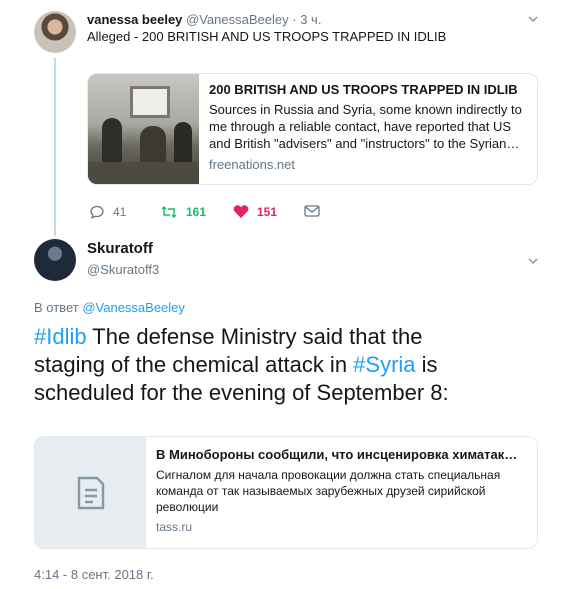 This screenshot has width=573, height=589. Describe the element at coordinates (196, 212) in the screenshot. I see `retweet-count: 161` at that location.